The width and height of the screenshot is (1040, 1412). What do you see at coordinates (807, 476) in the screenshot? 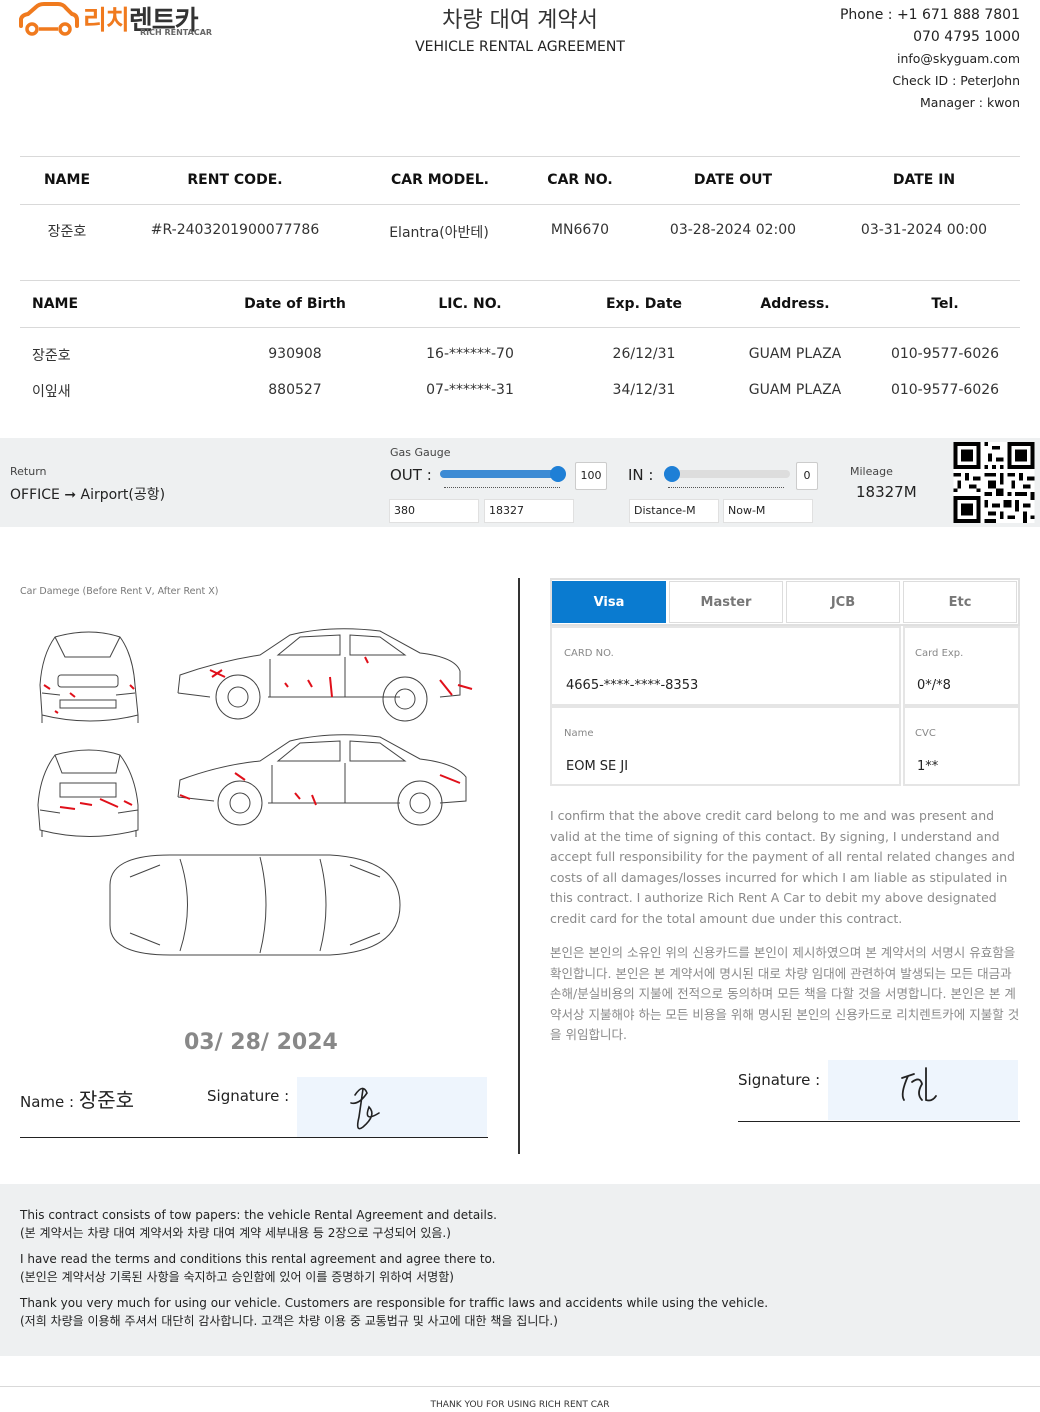
I see `gas-in-value: 0` at bounding box center [807, 476].